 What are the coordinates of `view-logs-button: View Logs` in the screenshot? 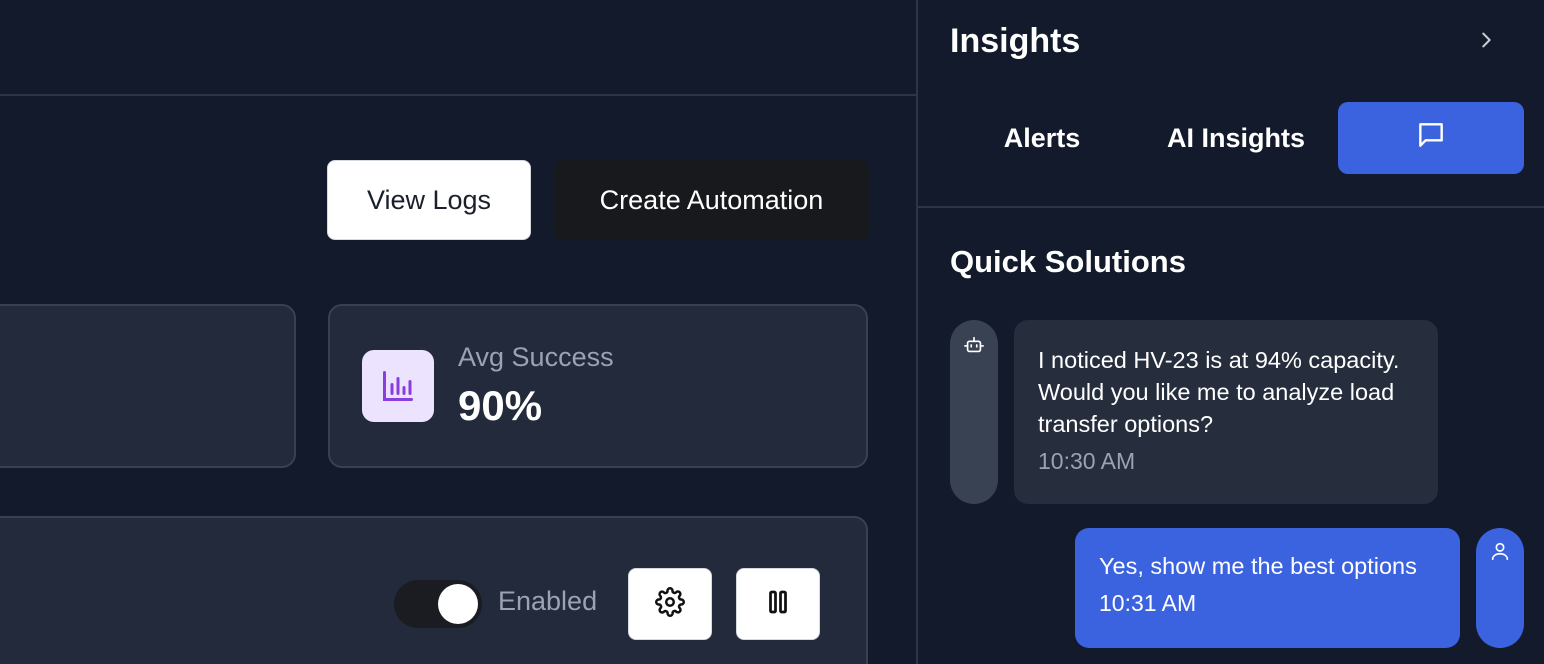 It's located at (429, 200).